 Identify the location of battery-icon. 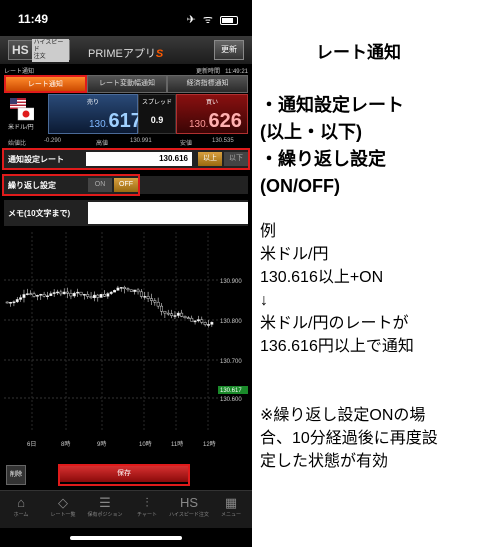
(229, 20).